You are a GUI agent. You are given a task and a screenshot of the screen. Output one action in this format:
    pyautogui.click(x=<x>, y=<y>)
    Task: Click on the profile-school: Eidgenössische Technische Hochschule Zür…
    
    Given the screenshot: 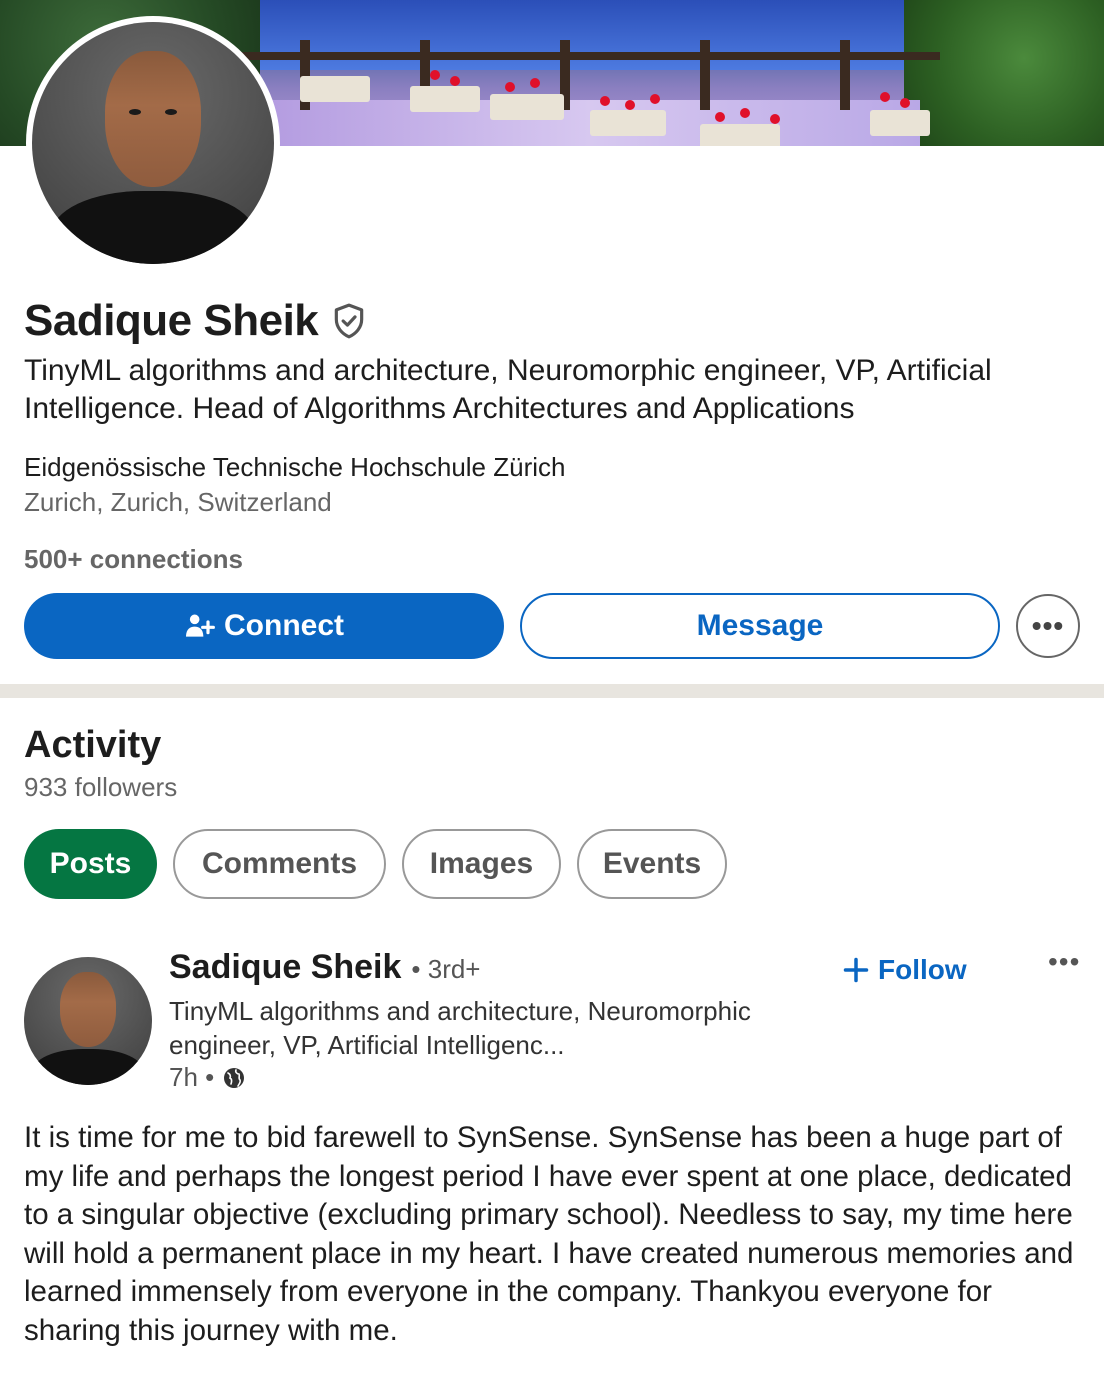 What is the action you would take?
    pyautogui.click(x=294, y=467)
    